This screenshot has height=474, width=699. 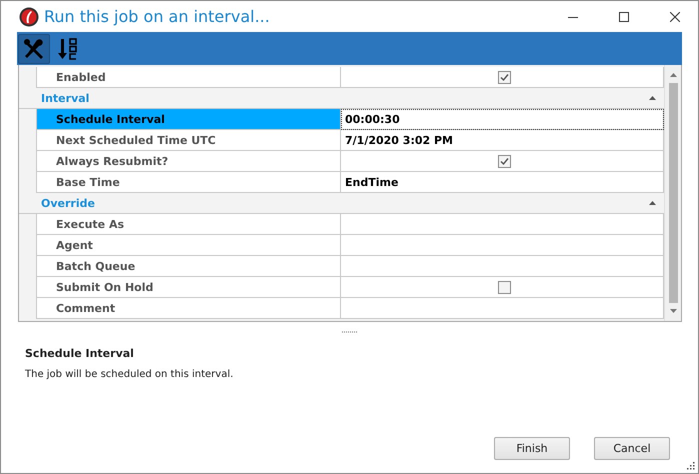 What do you see at coordinates (29, 16) in the screenshot?
I see `app-logo-icon` at bounding box center [29, 16].